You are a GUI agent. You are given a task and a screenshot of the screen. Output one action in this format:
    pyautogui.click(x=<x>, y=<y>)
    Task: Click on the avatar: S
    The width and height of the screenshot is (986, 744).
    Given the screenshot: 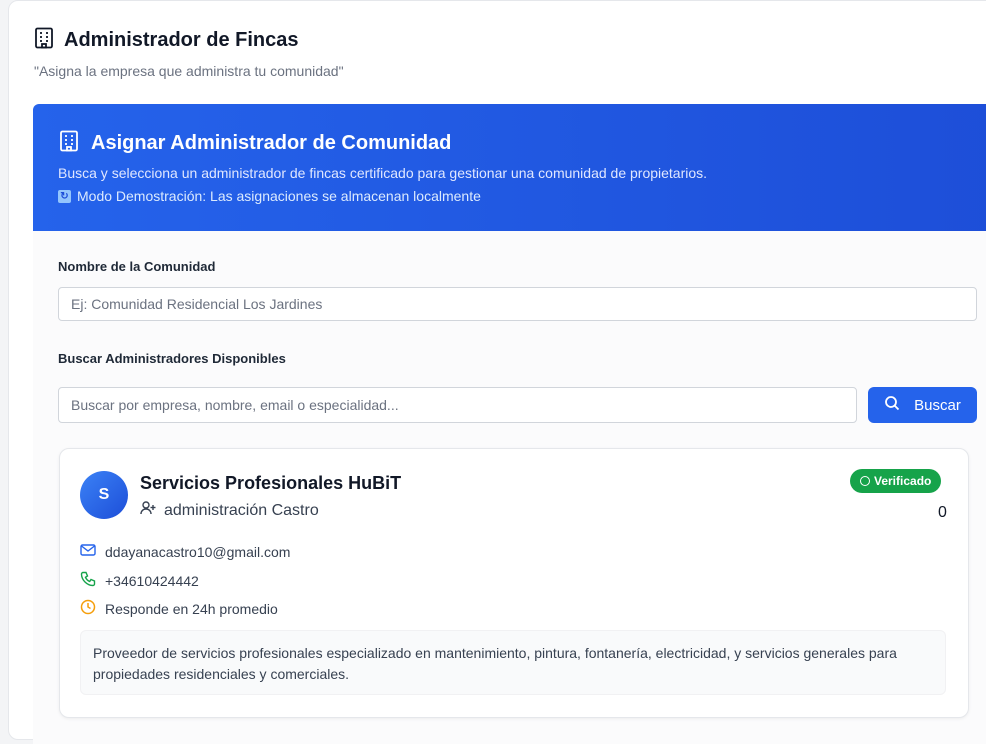 What is the action you would take?
    pyautogui.click(x=104, y=495)
    